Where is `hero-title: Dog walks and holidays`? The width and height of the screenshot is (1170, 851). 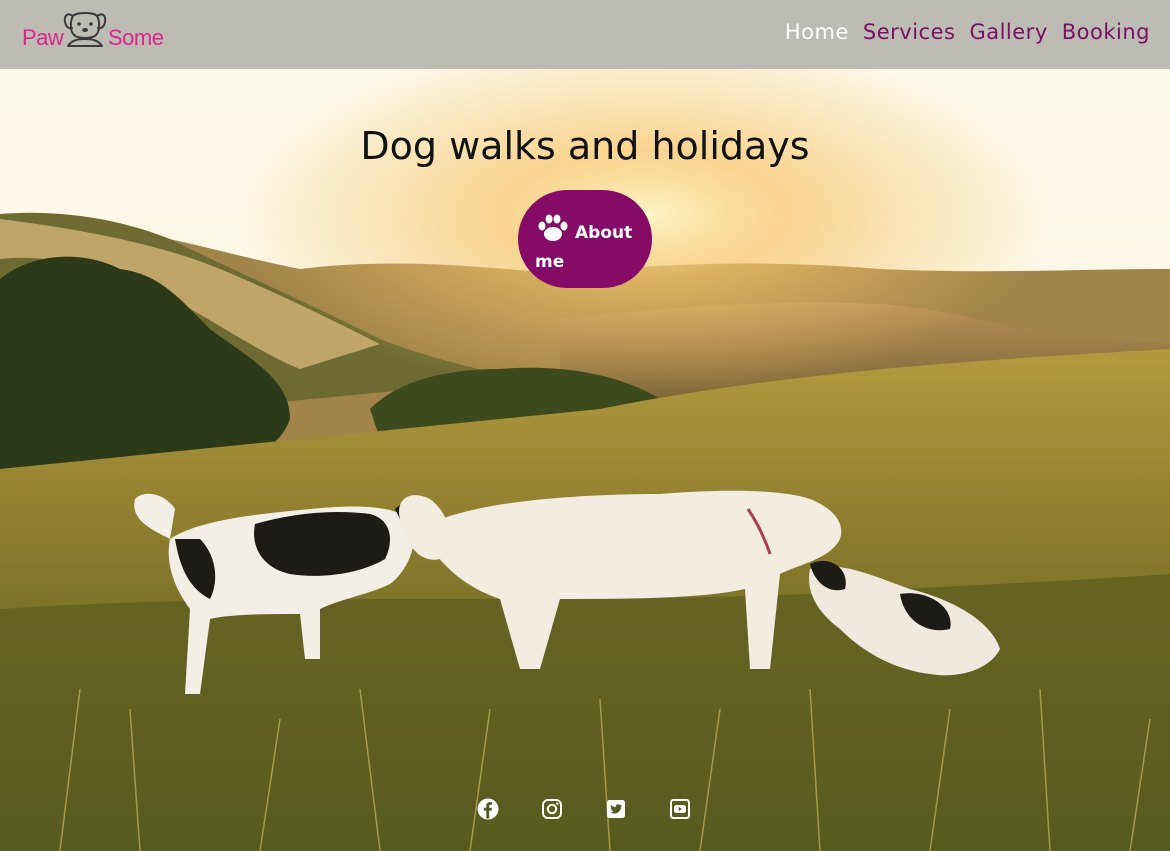 hero-title: Dog walks and holidays is located at coordinates (585, 146).